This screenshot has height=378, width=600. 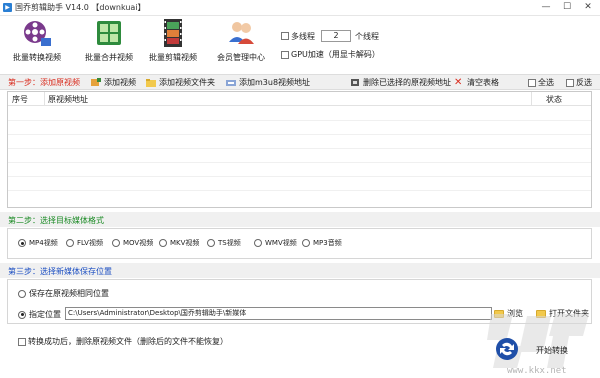 What do you see at coordinates (303, 36) in the screenshot?
I see `multithread-label: 多线程` at bounding box center [303, 36].